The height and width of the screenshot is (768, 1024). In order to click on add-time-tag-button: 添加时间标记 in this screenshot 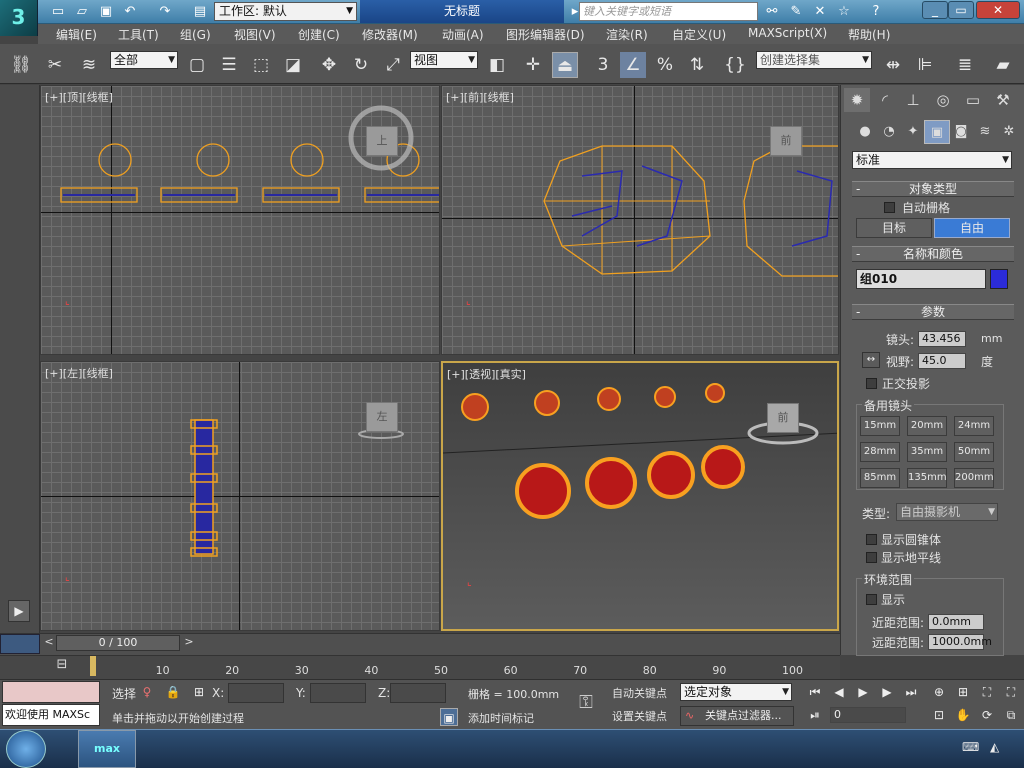, I will do `click(501, 718)`.